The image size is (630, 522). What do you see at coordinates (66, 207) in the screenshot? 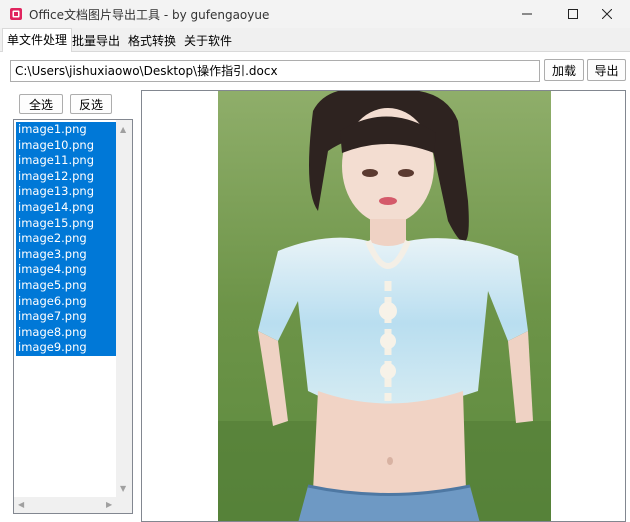
I see `list-item: image14.png` at bounding box center [66, 207].